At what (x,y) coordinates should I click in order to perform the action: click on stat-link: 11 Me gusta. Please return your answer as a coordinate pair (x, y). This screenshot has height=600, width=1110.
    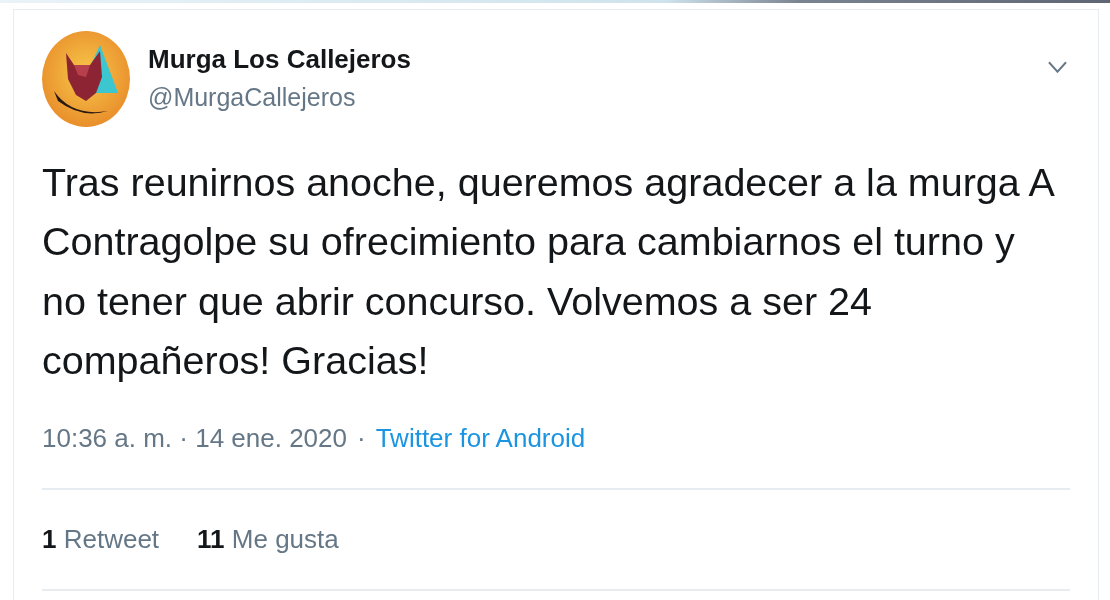
    Looking at the image, I should click on (268, 539).